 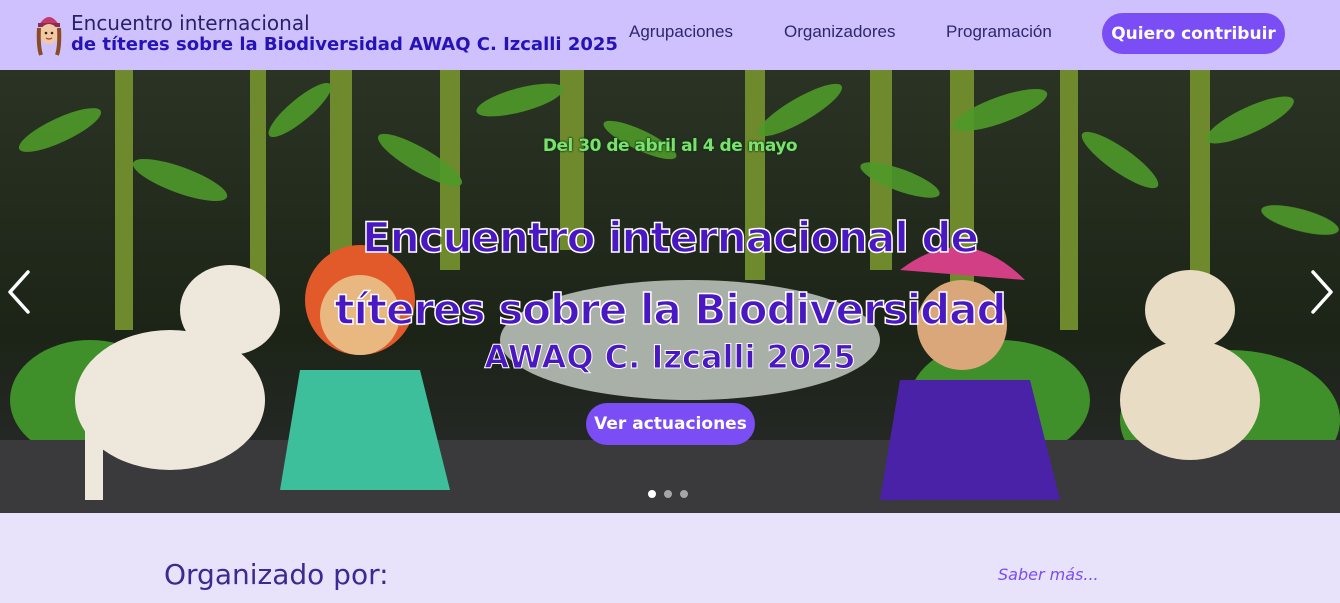 I want to click on event-dates: Del 30 de abril al 4 de mayo, so click(x=670, y=146).